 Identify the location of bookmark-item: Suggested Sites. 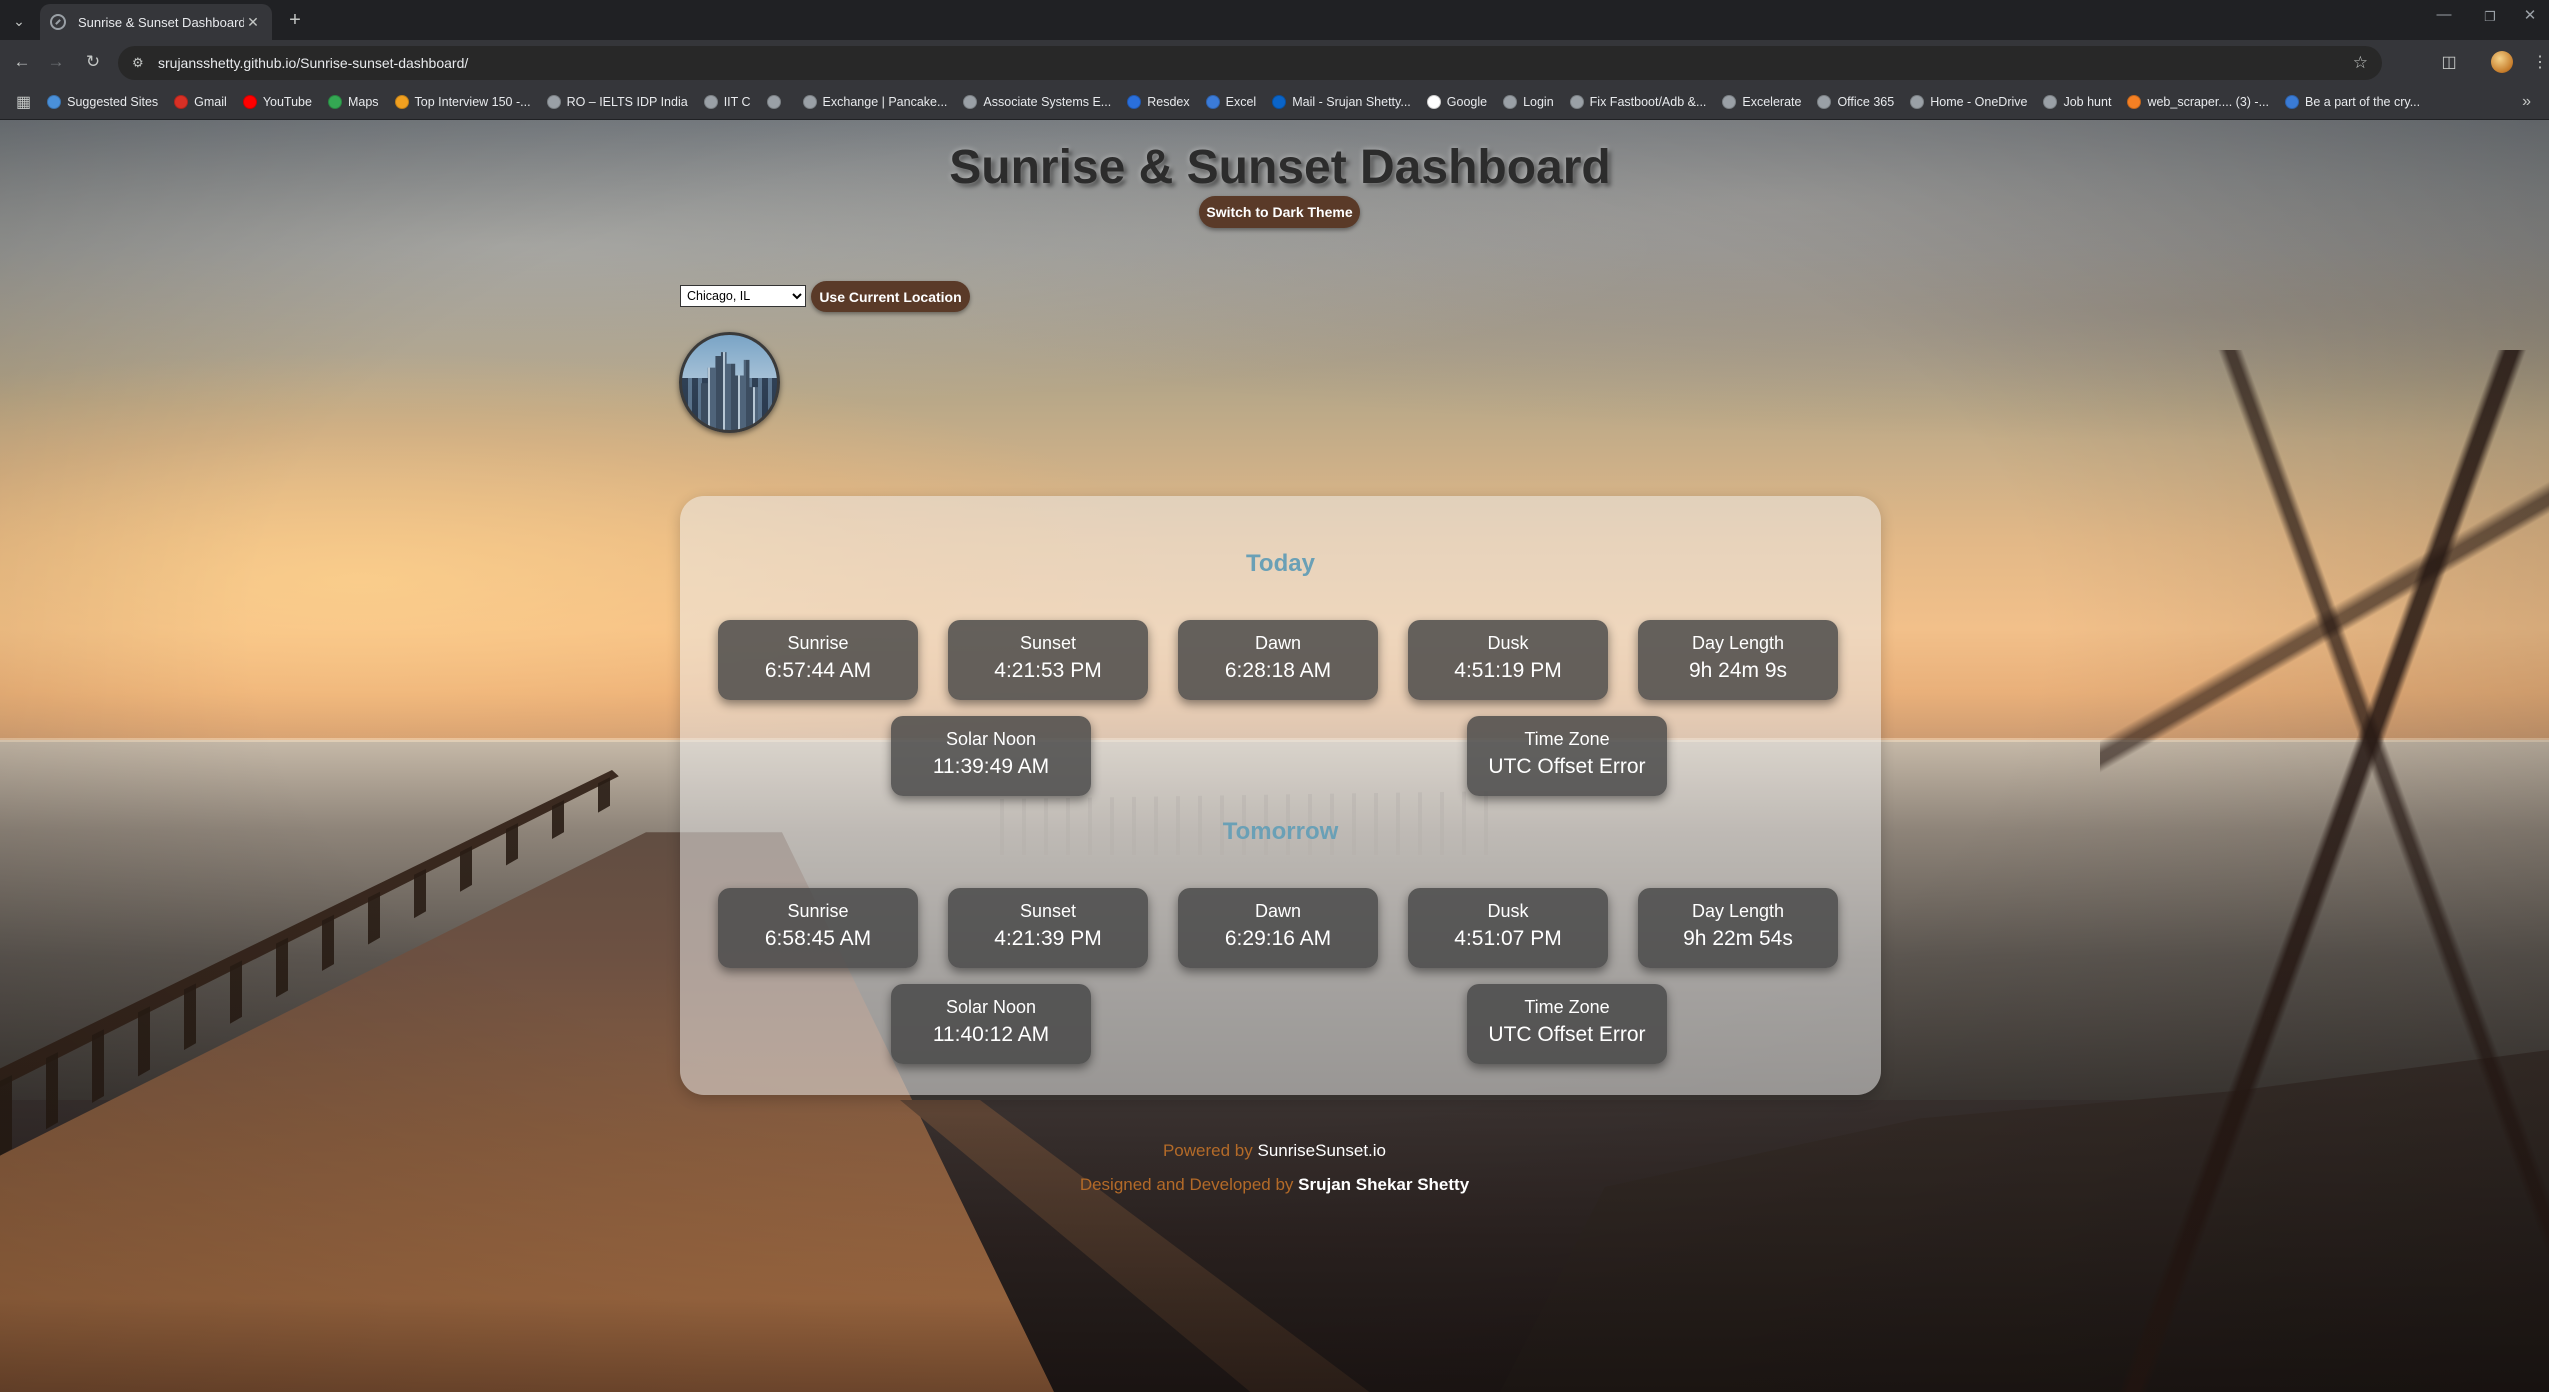
(102, 102).